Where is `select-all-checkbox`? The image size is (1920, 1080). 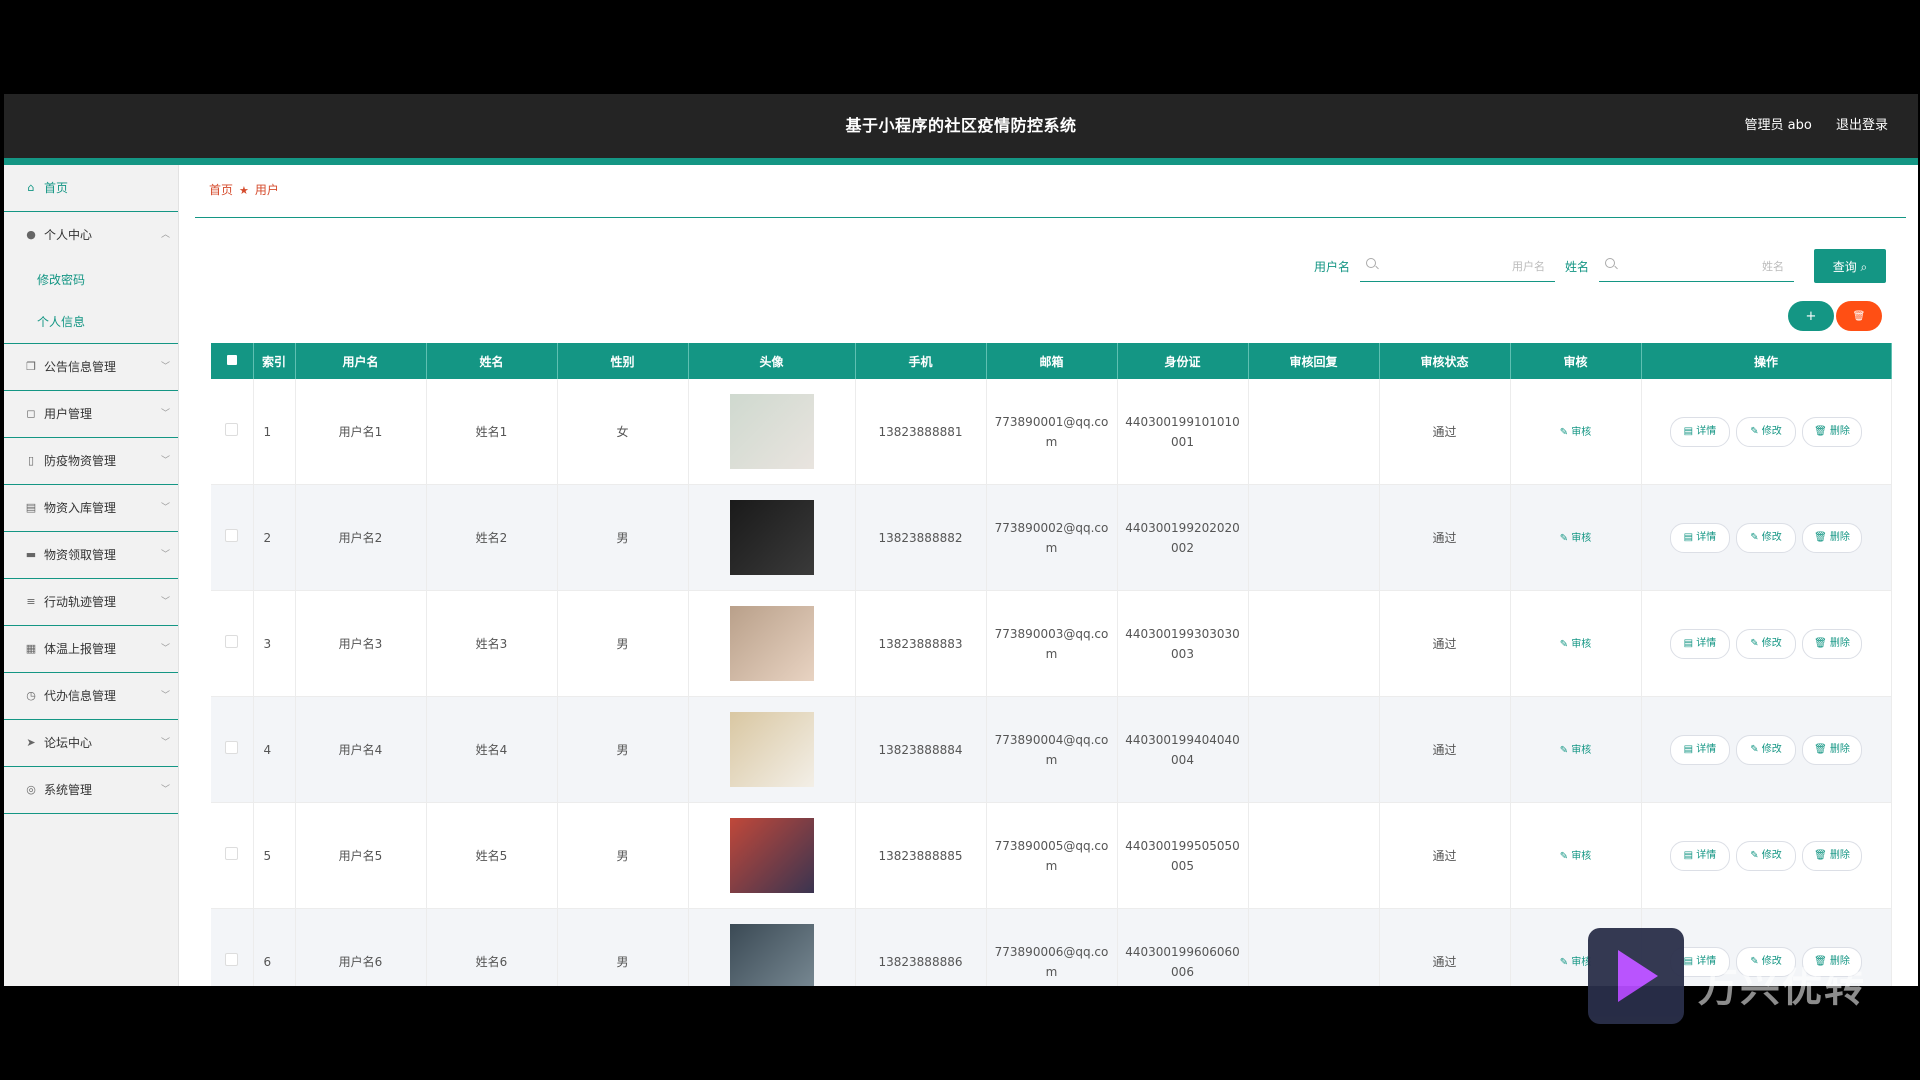
select-all-checkbox is located at coordinates (231, 360).